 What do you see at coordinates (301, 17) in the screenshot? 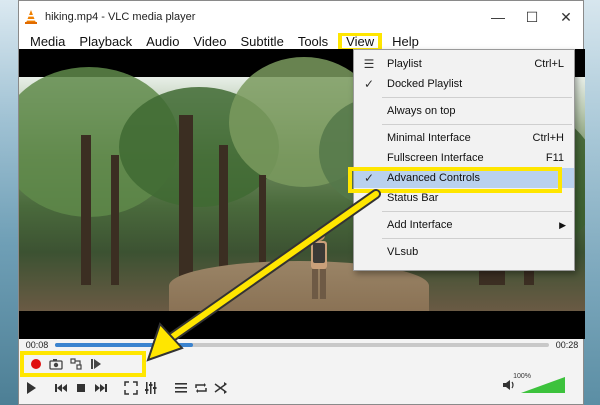
I see `title-bar: hiking.mp4 - VLC media player — ☐ ✕` at bounding box center [301, 17].